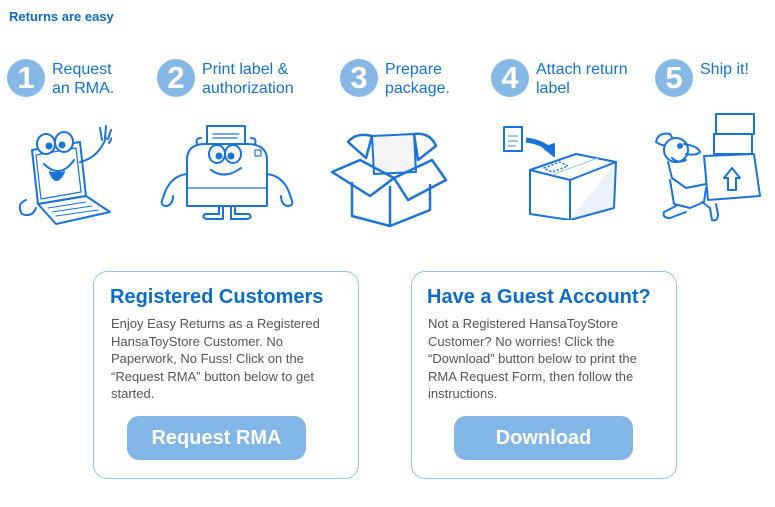 The height and width of the screenshot is (507, 775). I want to click on step-number-1: 1, so click(26, 78).